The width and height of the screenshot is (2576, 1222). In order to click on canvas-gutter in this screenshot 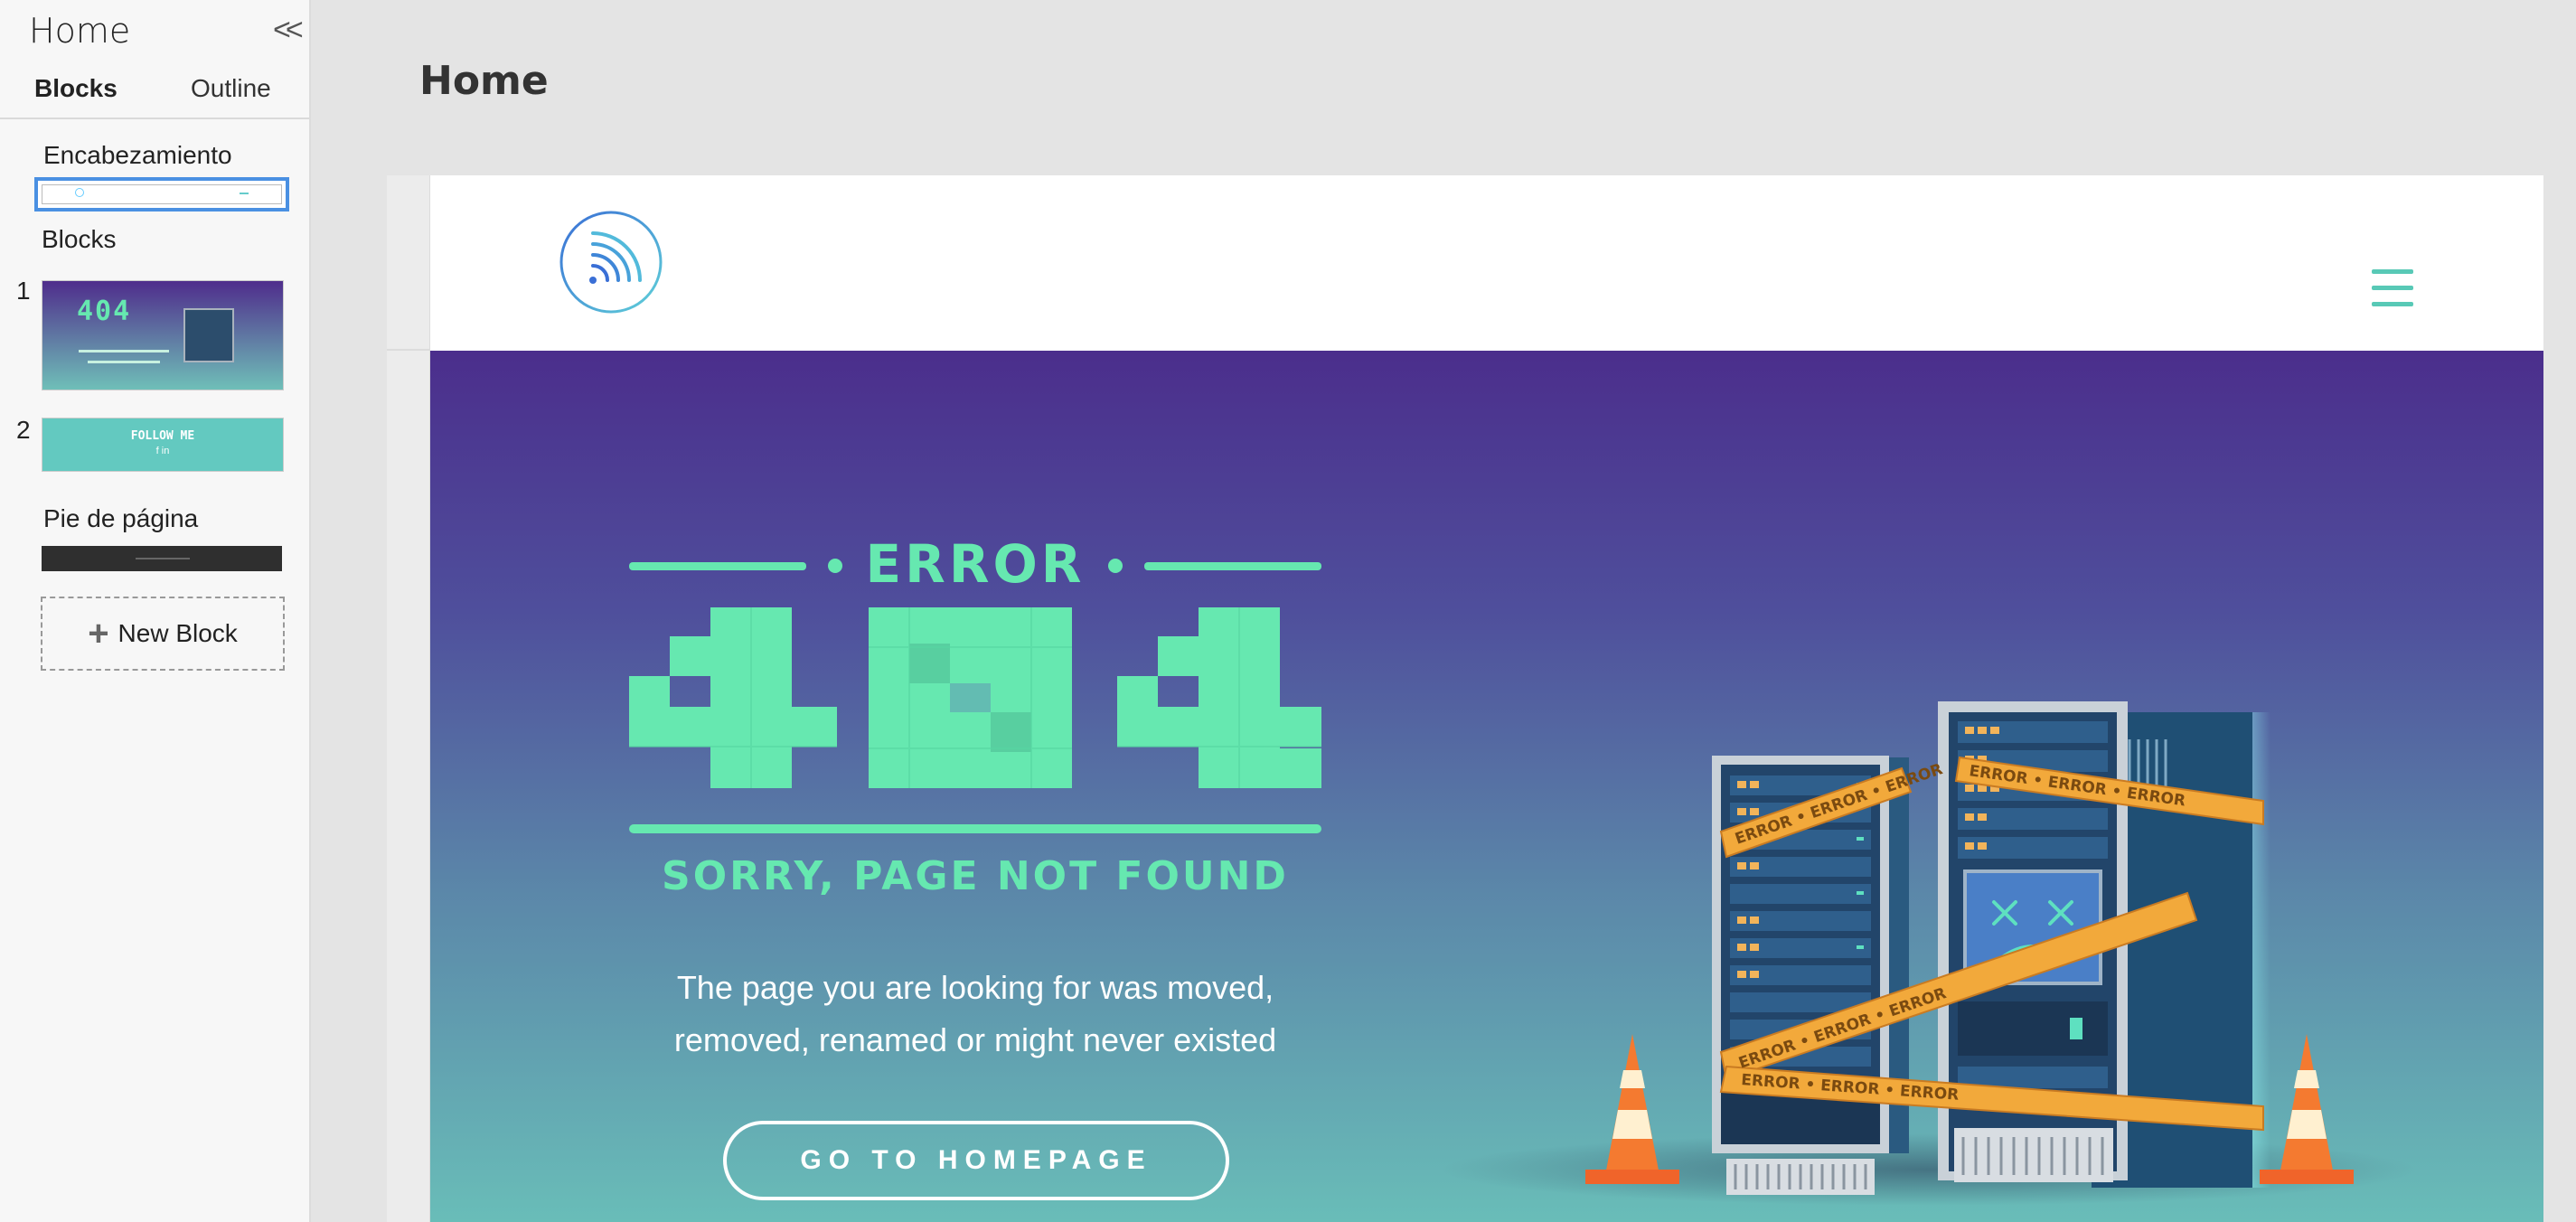, I will do `click(409, 698)`.